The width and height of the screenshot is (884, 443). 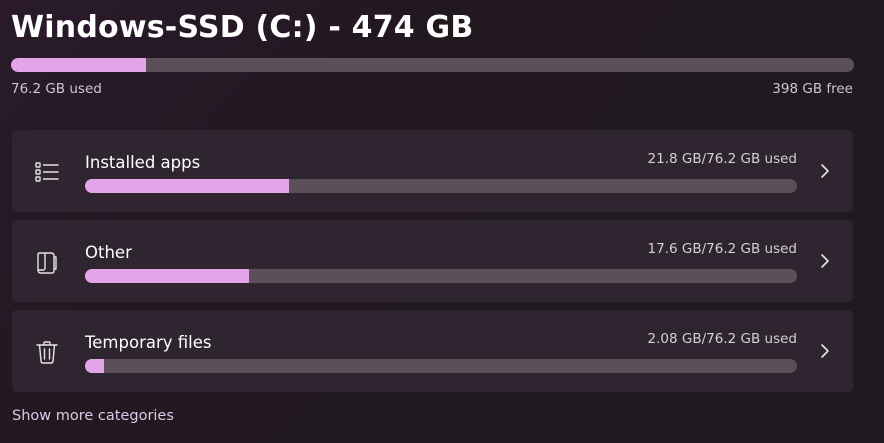 What do you see at coordinates (242, 27) in the screenshot?
I see `drive-title: Windows-SSD (C:) - 474 GB` at bounding box center [242, 27].